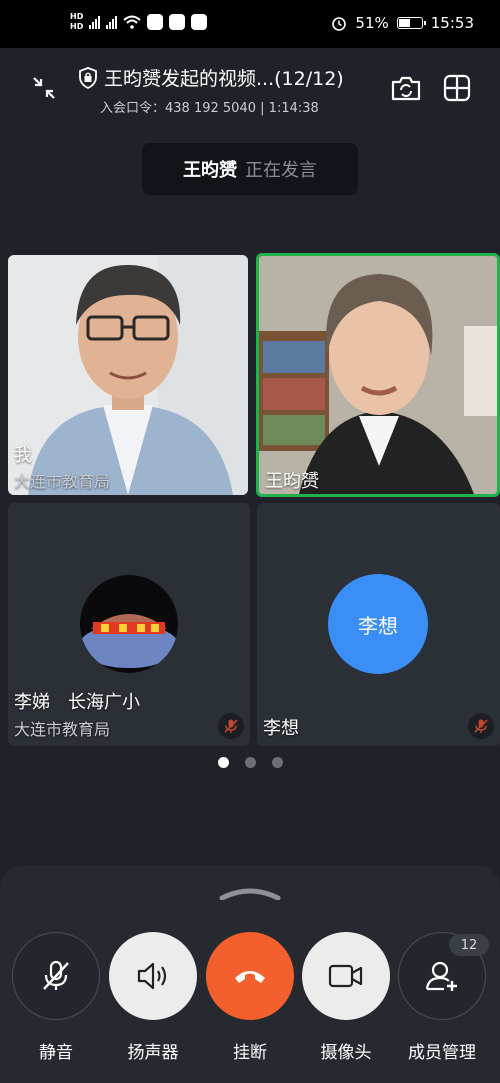 Image resolution: width=500 pixels, height=1083 pixels. Describe the element at coordinates (469, 945) in the screenshot. I see `members-count-badge: 12` at that location.